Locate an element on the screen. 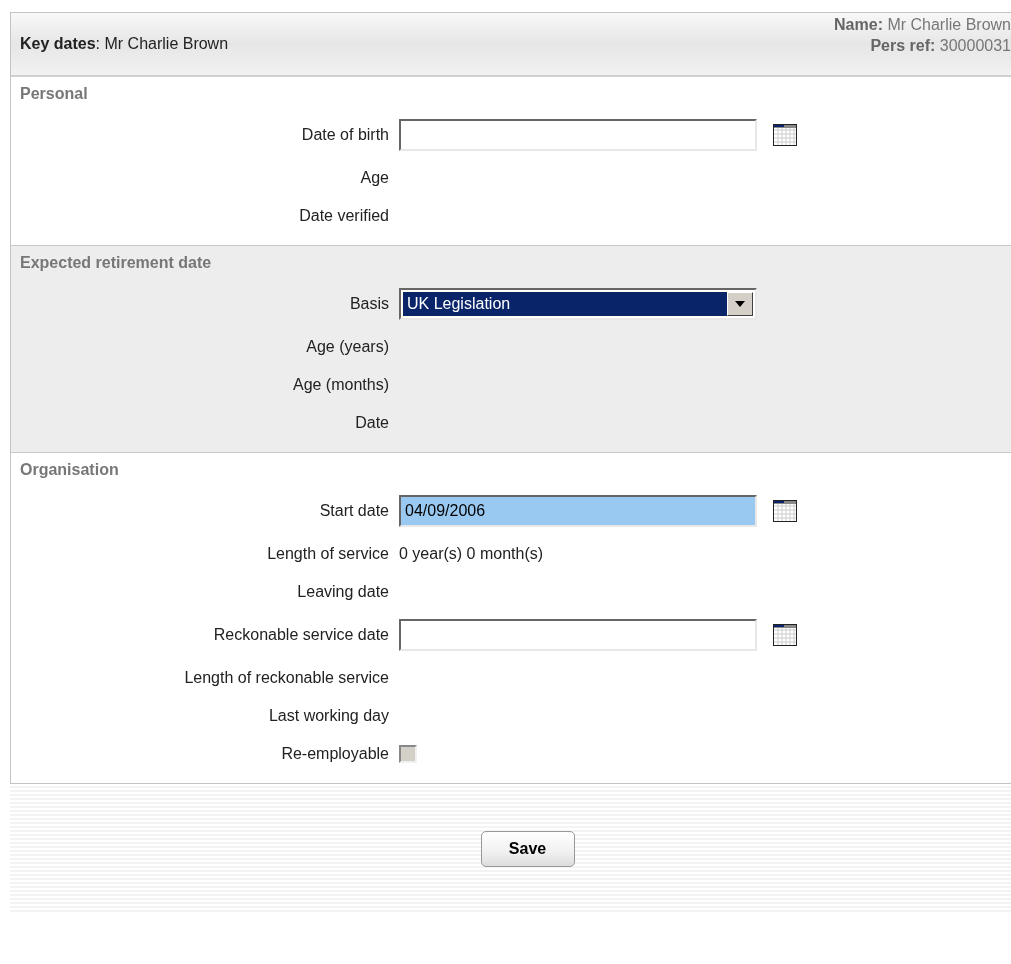 Image resolution: width=1011 pixels, height=964 pixels. field-label: Age (years) is located at coordinates (347, 347).